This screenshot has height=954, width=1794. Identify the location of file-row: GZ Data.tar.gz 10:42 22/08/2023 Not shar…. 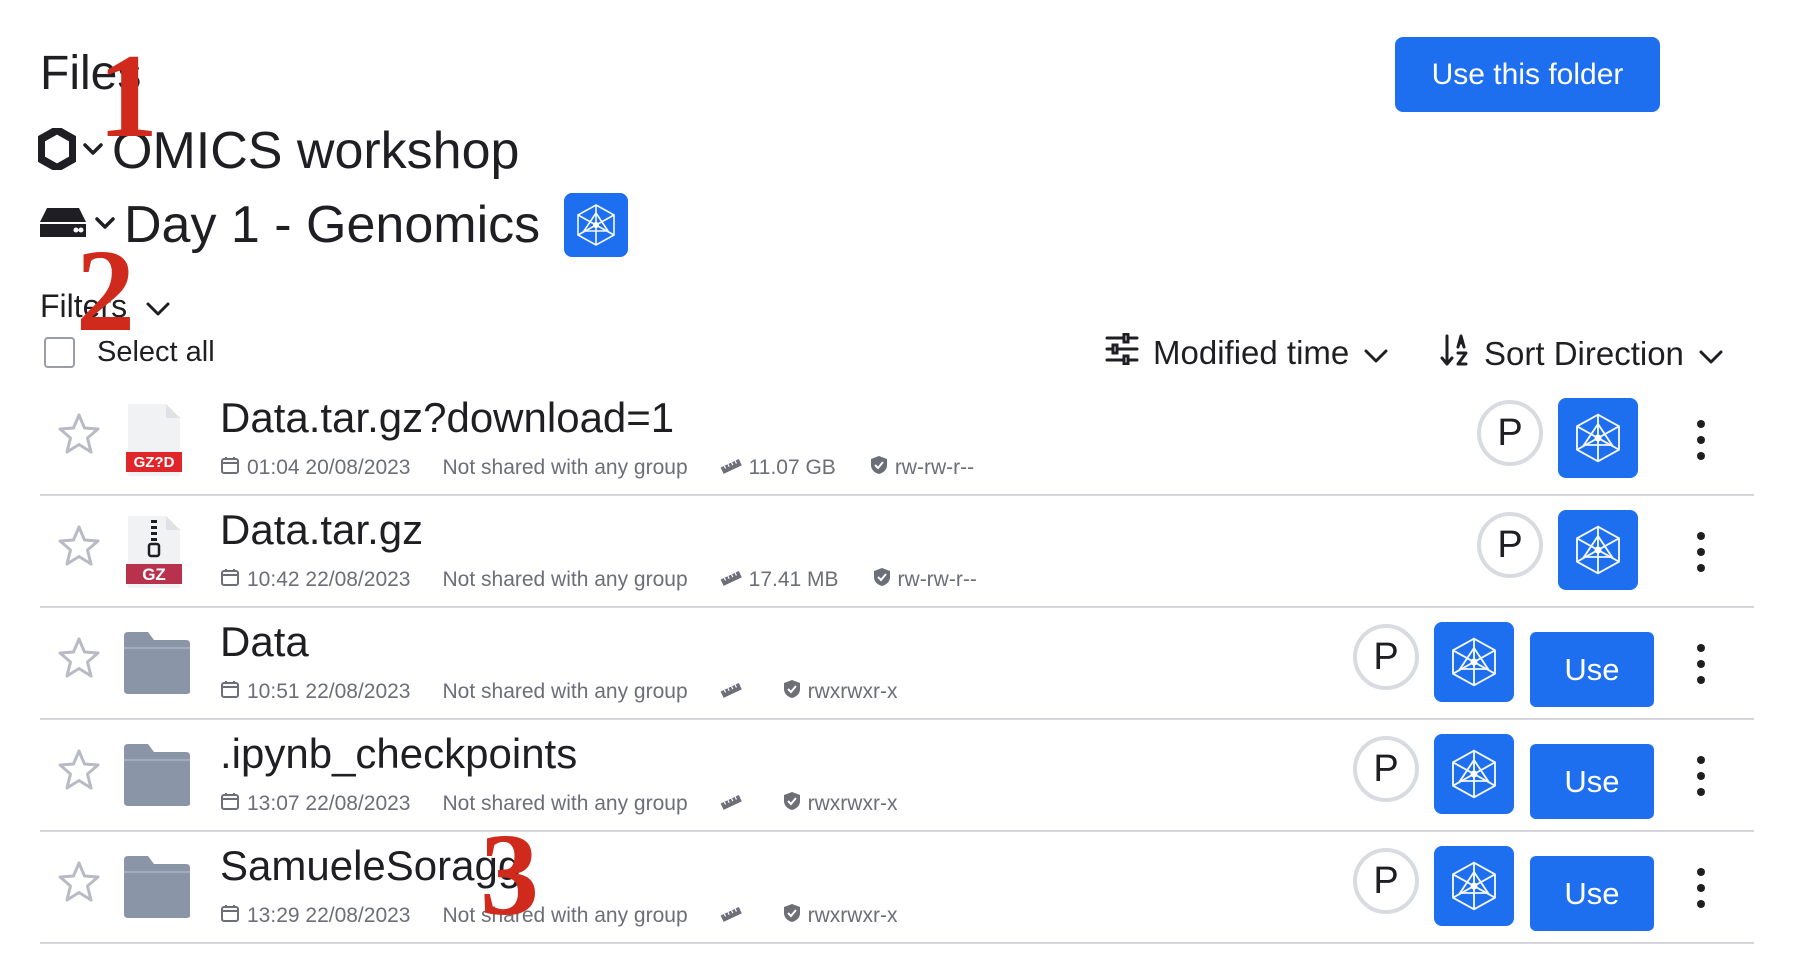
(897, 551).